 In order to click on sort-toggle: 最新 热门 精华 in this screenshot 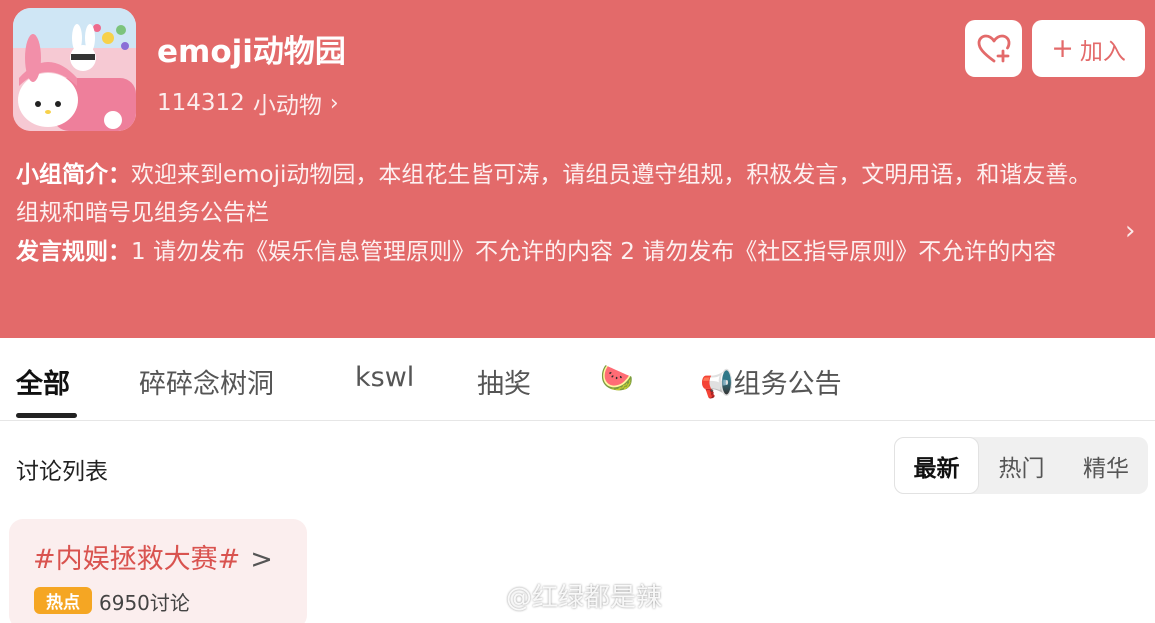, I will do `click(1021, 465)`.